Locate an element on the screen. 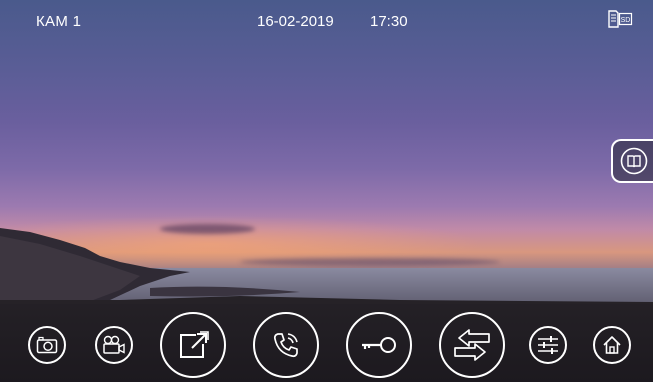  snapshot-button is located at coordinates (47, 345).